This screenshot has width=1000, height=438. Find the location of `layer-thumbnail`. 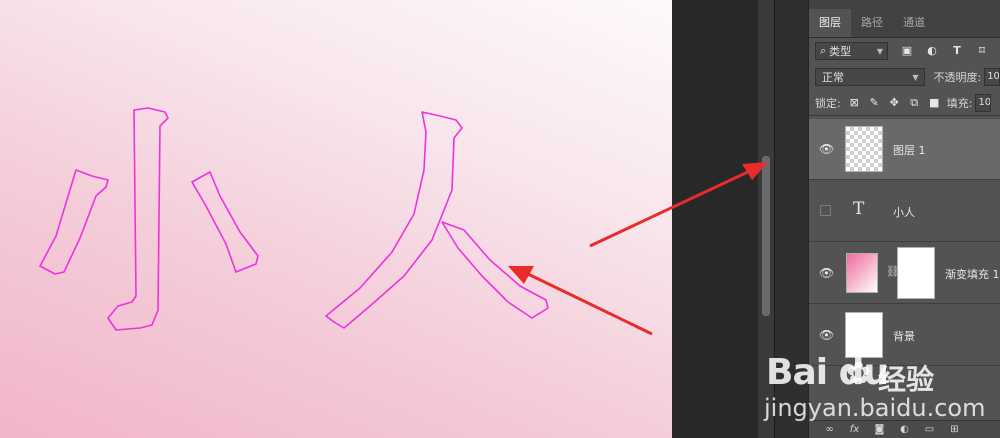

layer-thumbnail is located at coordinates (864, 149).